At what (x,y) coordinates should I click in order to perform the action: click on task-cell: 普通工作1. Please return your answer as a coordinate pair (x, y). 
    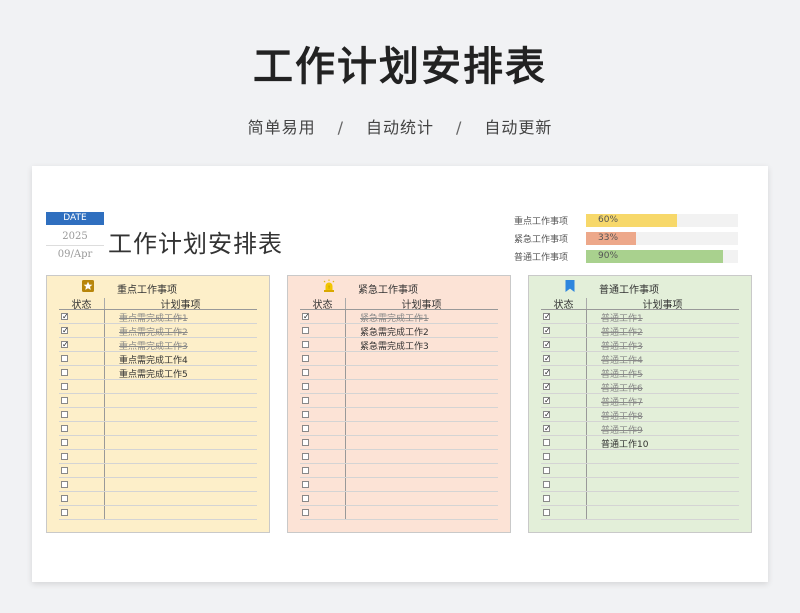
    Looking at the image, I should click on (622, 317).